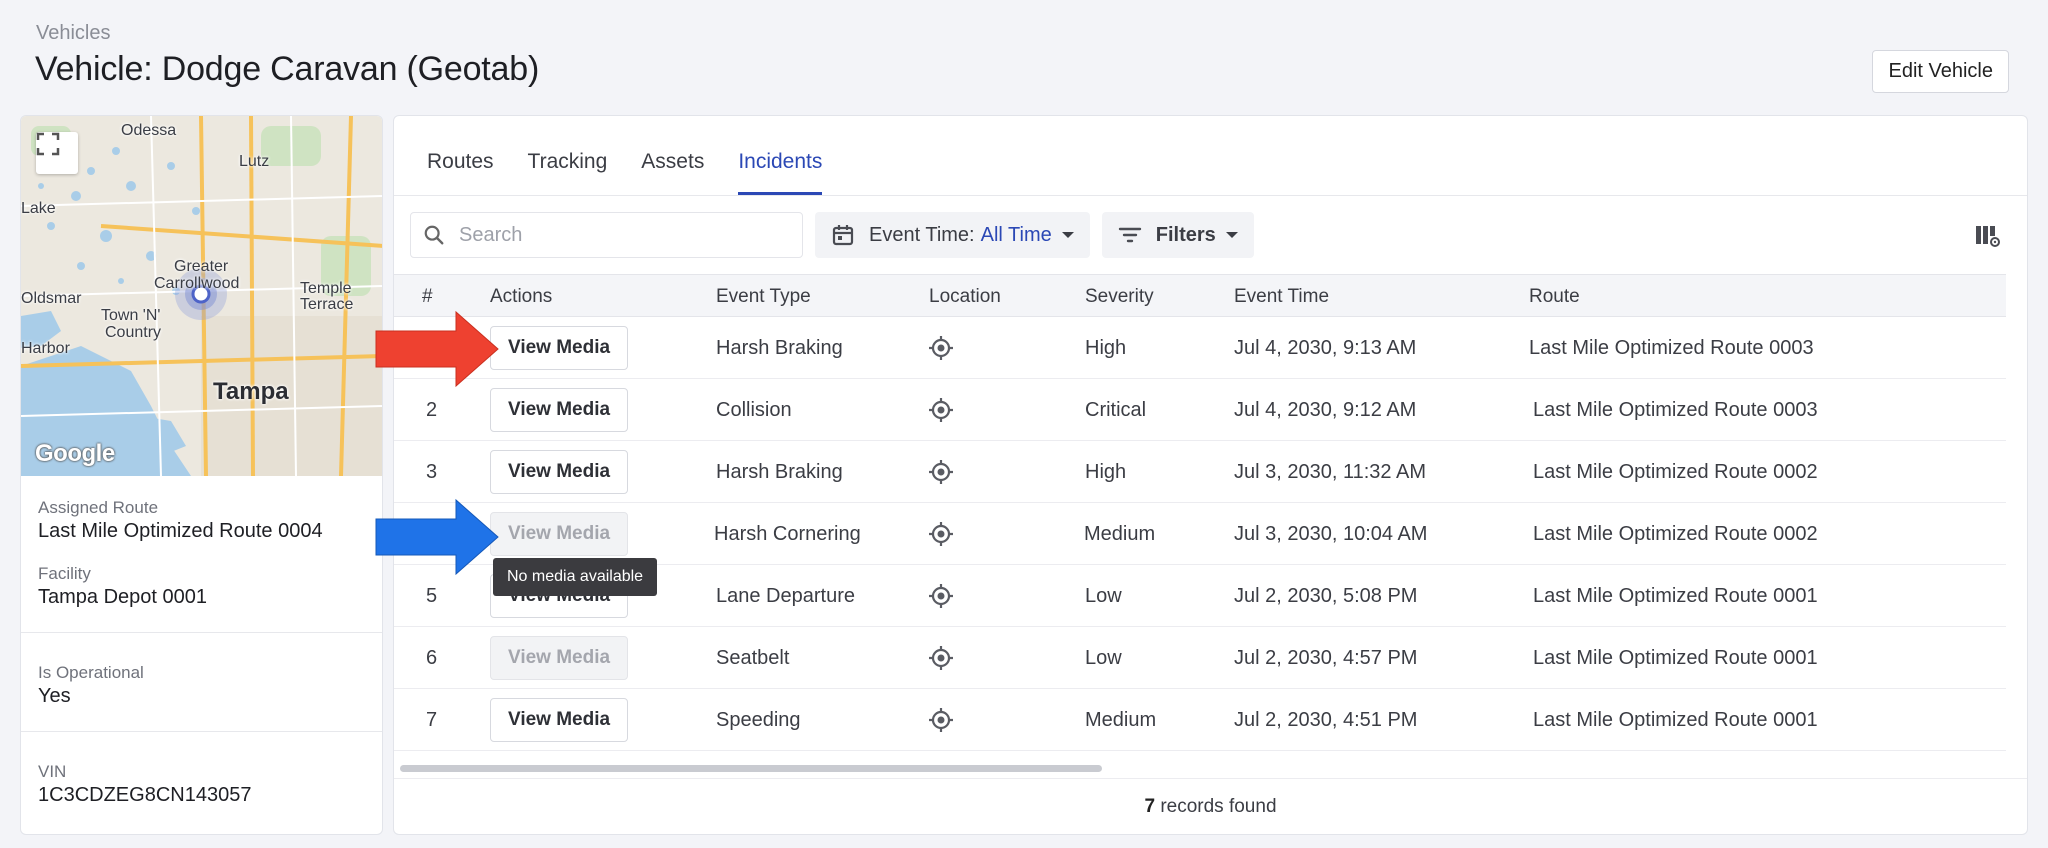 The height and width of the screenshot is (848, 2048). I want to click on col-header-event-type: Event Type, so click(763, 296).